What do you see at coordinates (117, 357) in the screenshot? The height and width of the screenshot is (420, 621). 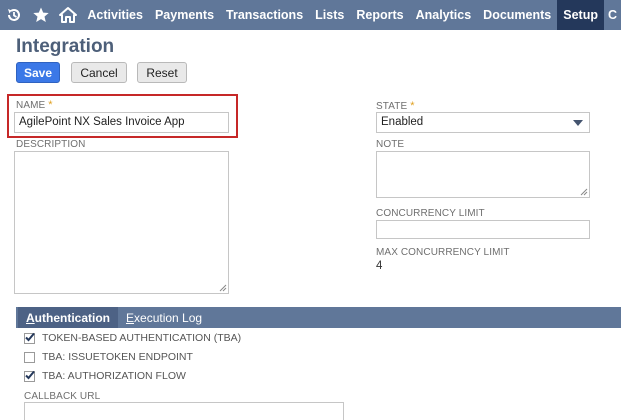 I see `checkbox-issuetoken-label: TBA: ISSUETOKEN ENDPOINT` at bounding box center [117, 357].